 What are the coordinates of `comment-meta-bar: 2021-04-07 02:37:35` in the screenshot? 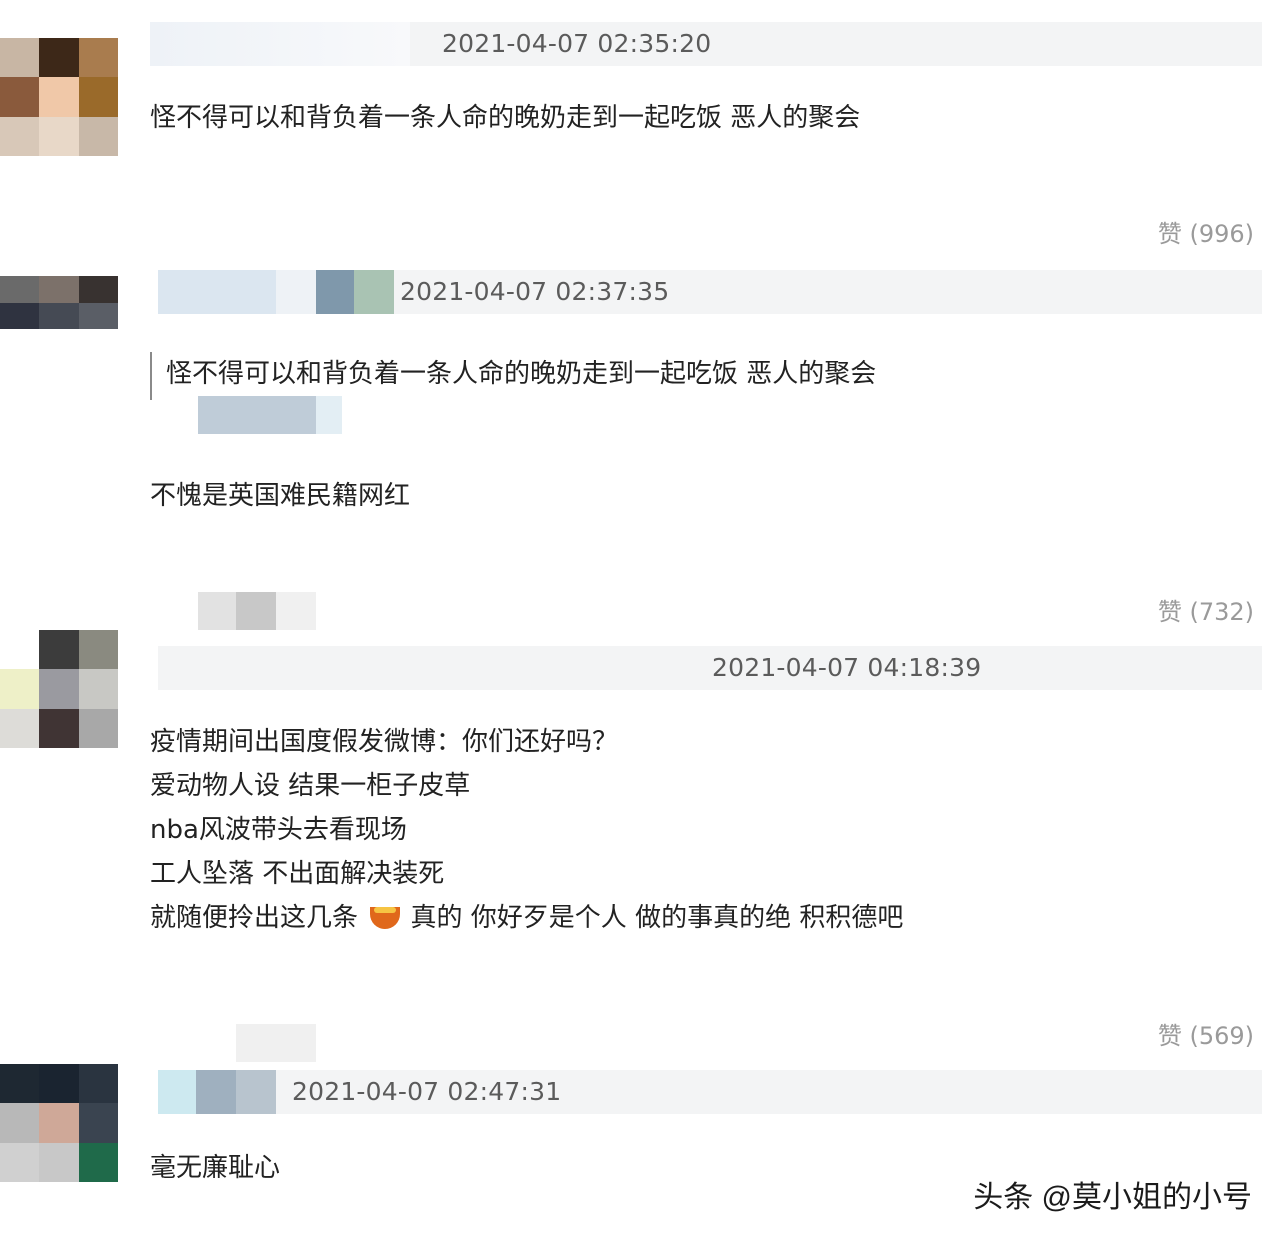 It's located at (710, 292).